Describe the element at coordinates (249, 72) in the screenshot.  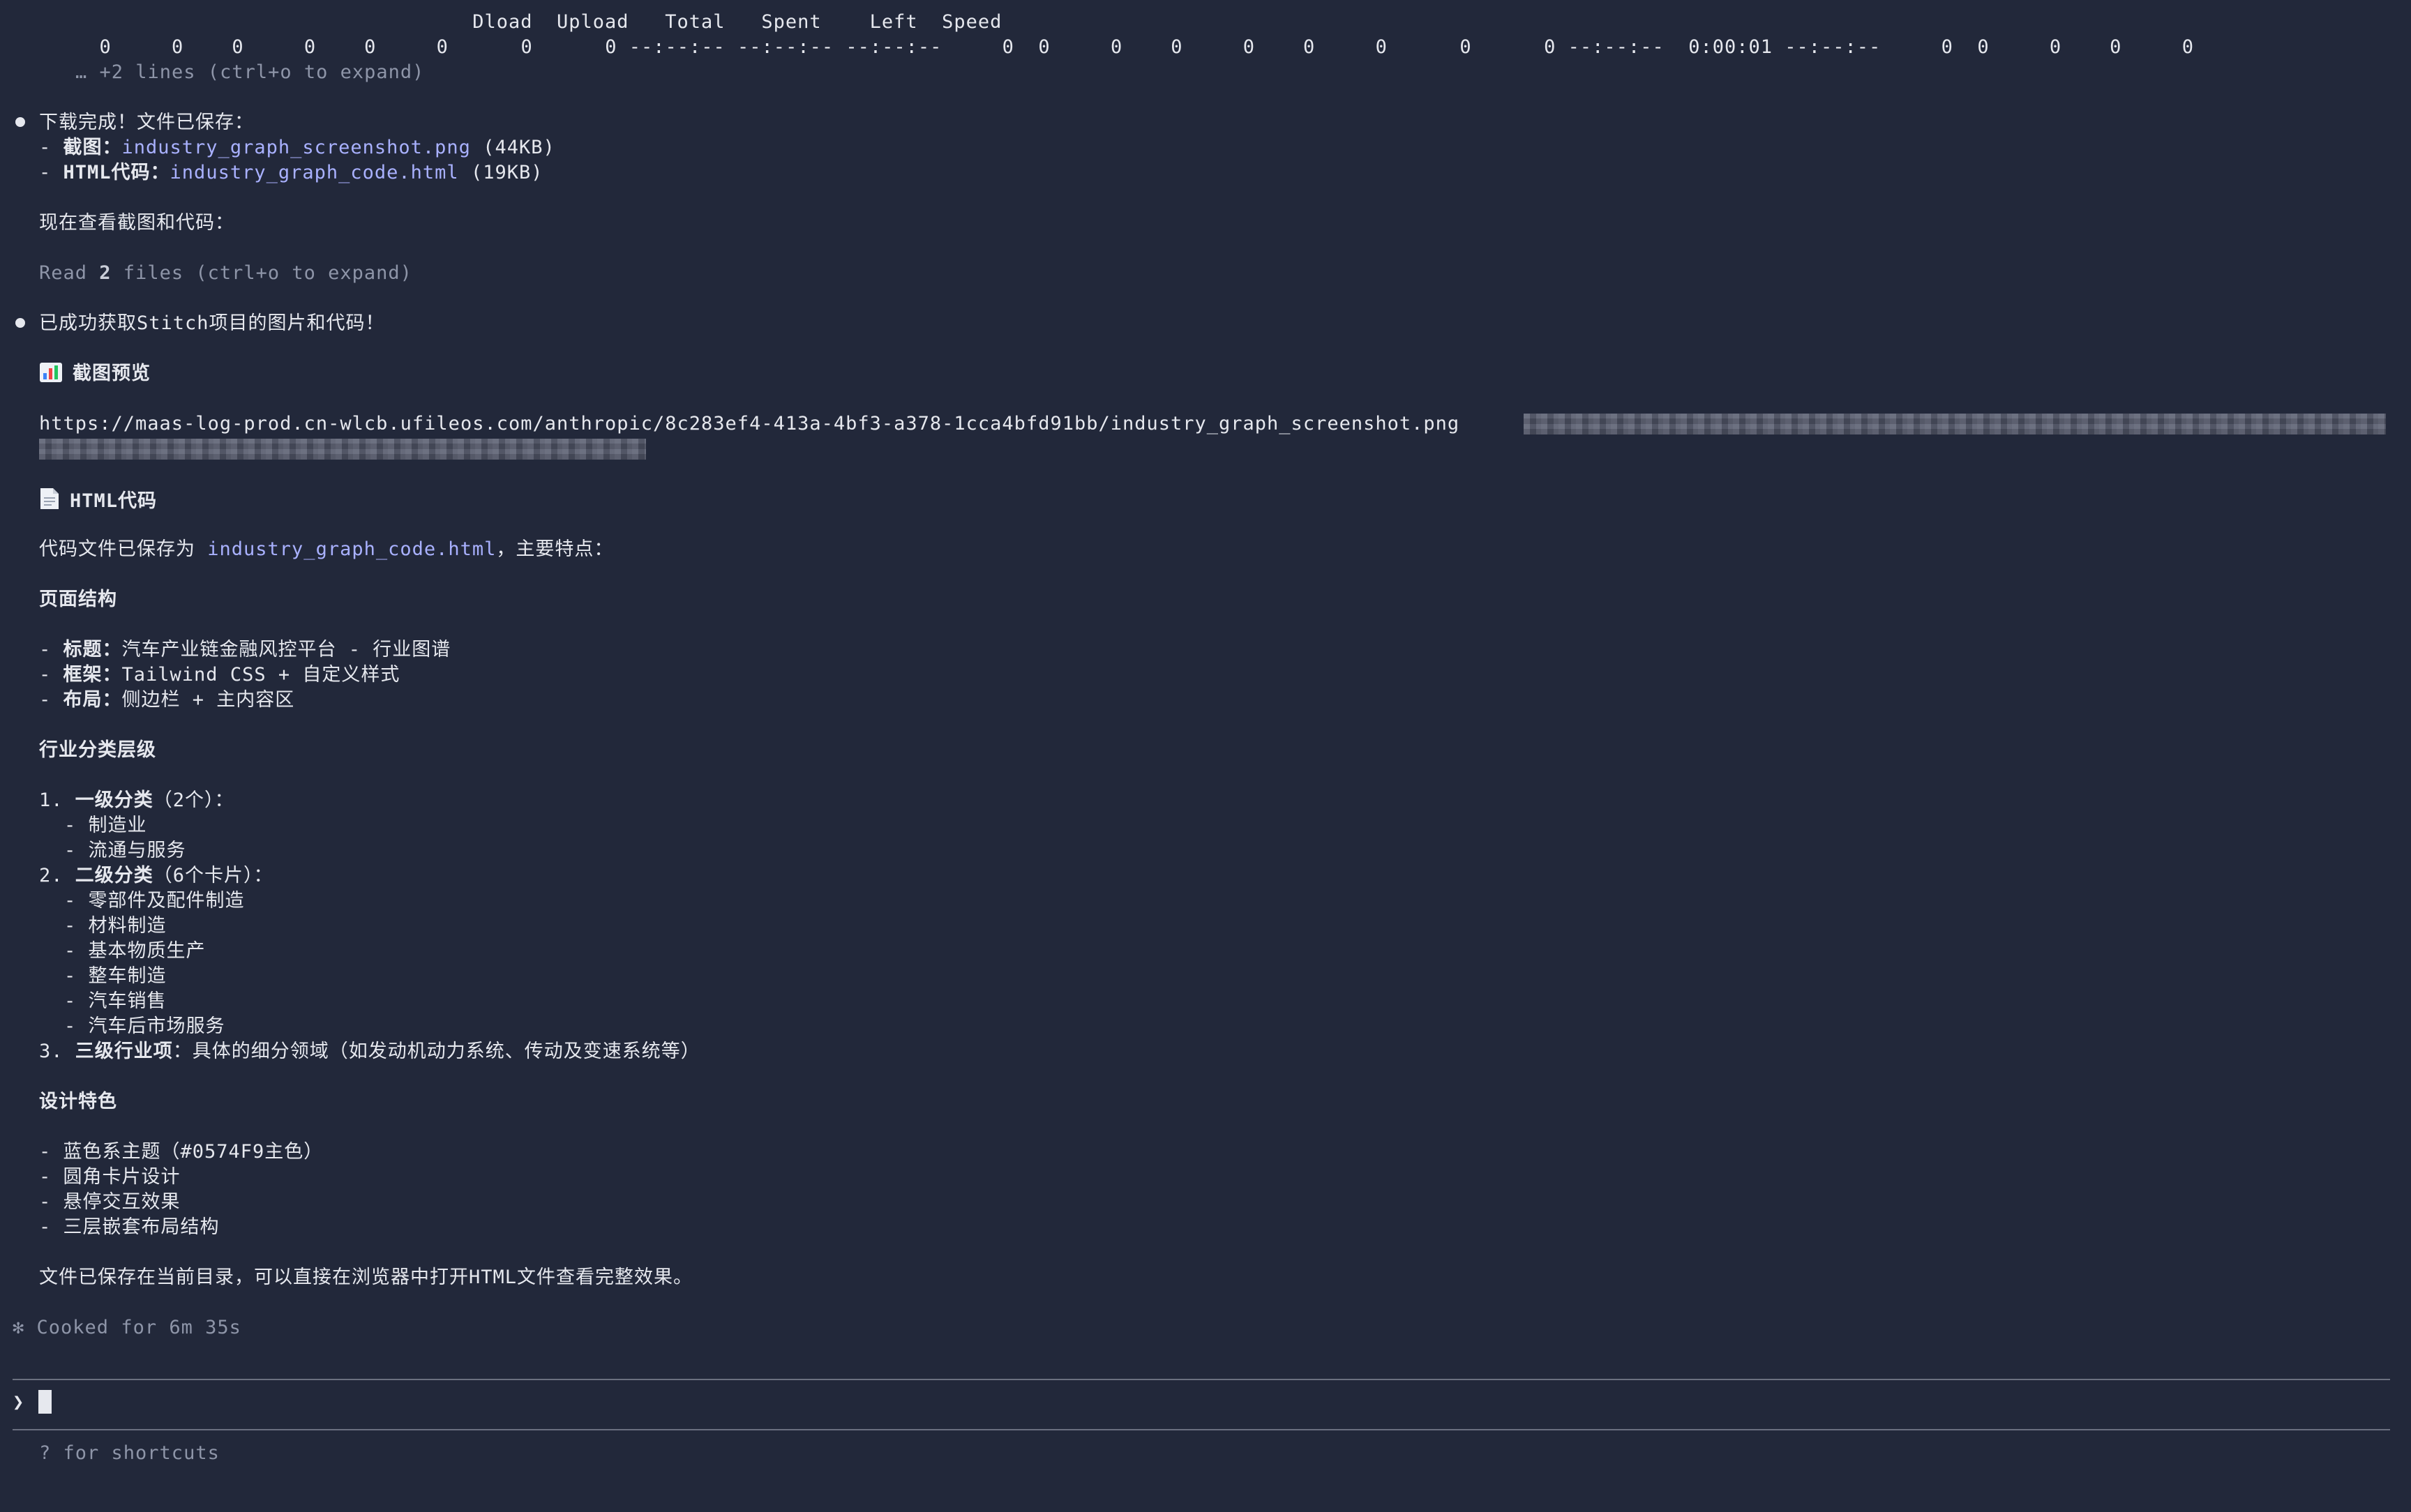
I see `expand-hint: … +2 lines (ctrl+o to expand)` at that location.